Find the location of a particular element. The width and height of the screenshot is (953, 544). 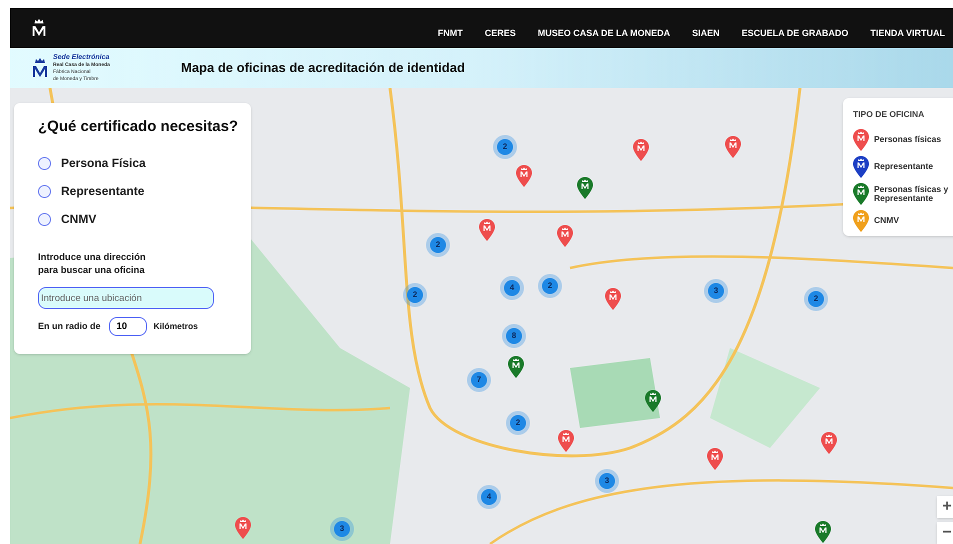

location-input: Introduce una ubicación is located at coordinates (126, 298).